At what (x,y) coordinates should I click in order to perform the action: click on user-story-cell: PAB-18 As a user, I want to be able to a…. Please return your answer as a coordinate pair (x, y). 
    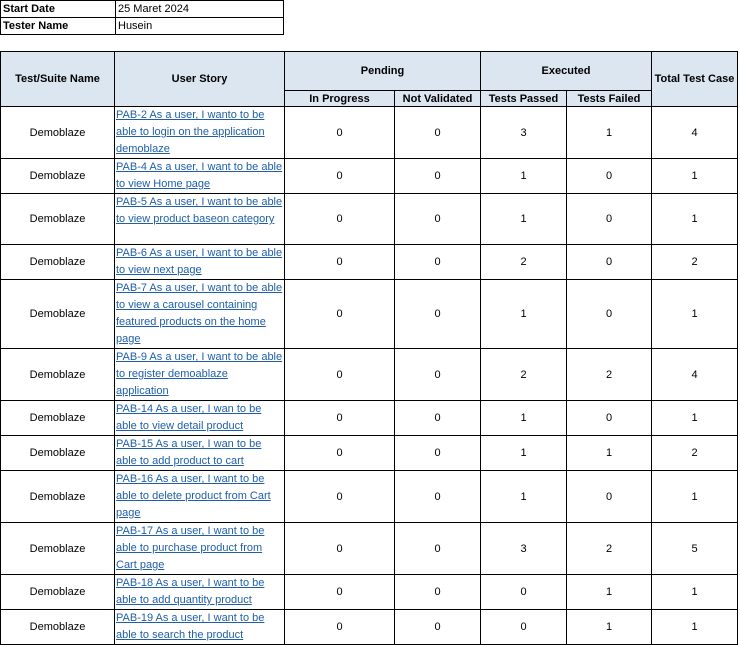
    Looking at the image, I should click on (199, 592).